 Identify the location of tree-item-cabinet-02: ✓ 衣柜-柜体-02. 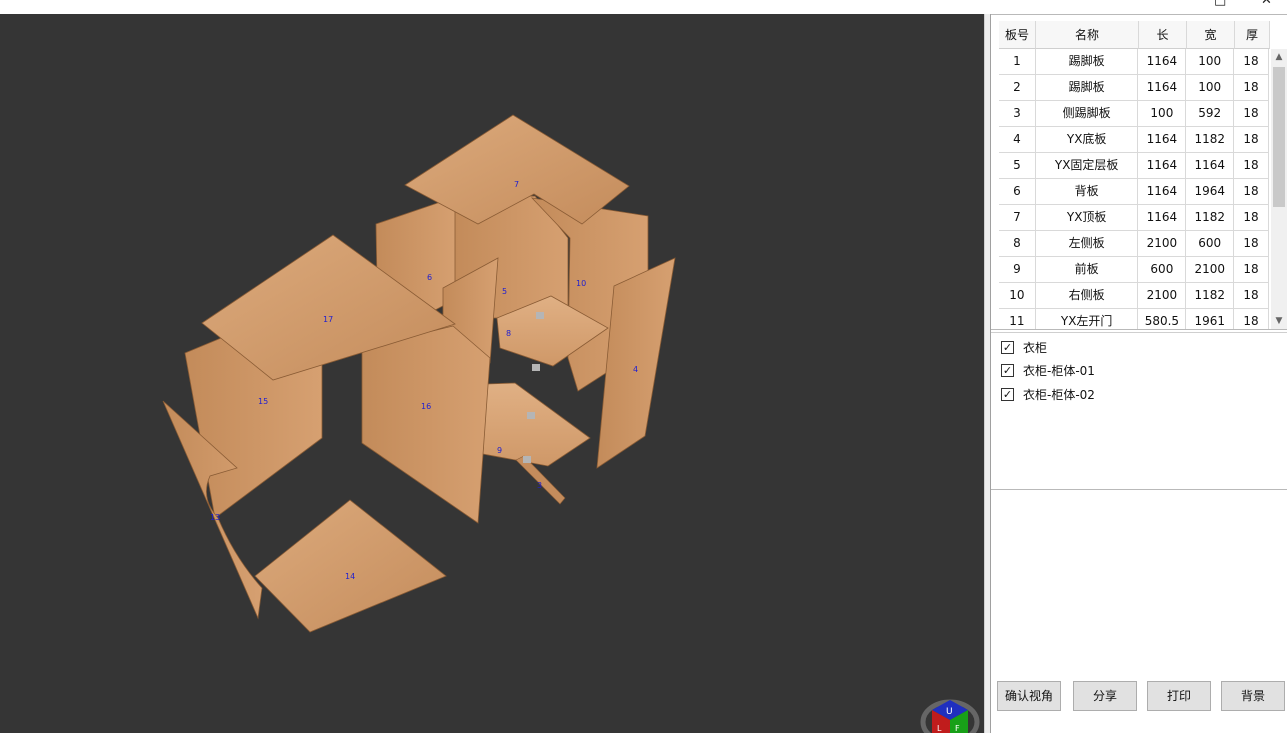
(1048, 394).